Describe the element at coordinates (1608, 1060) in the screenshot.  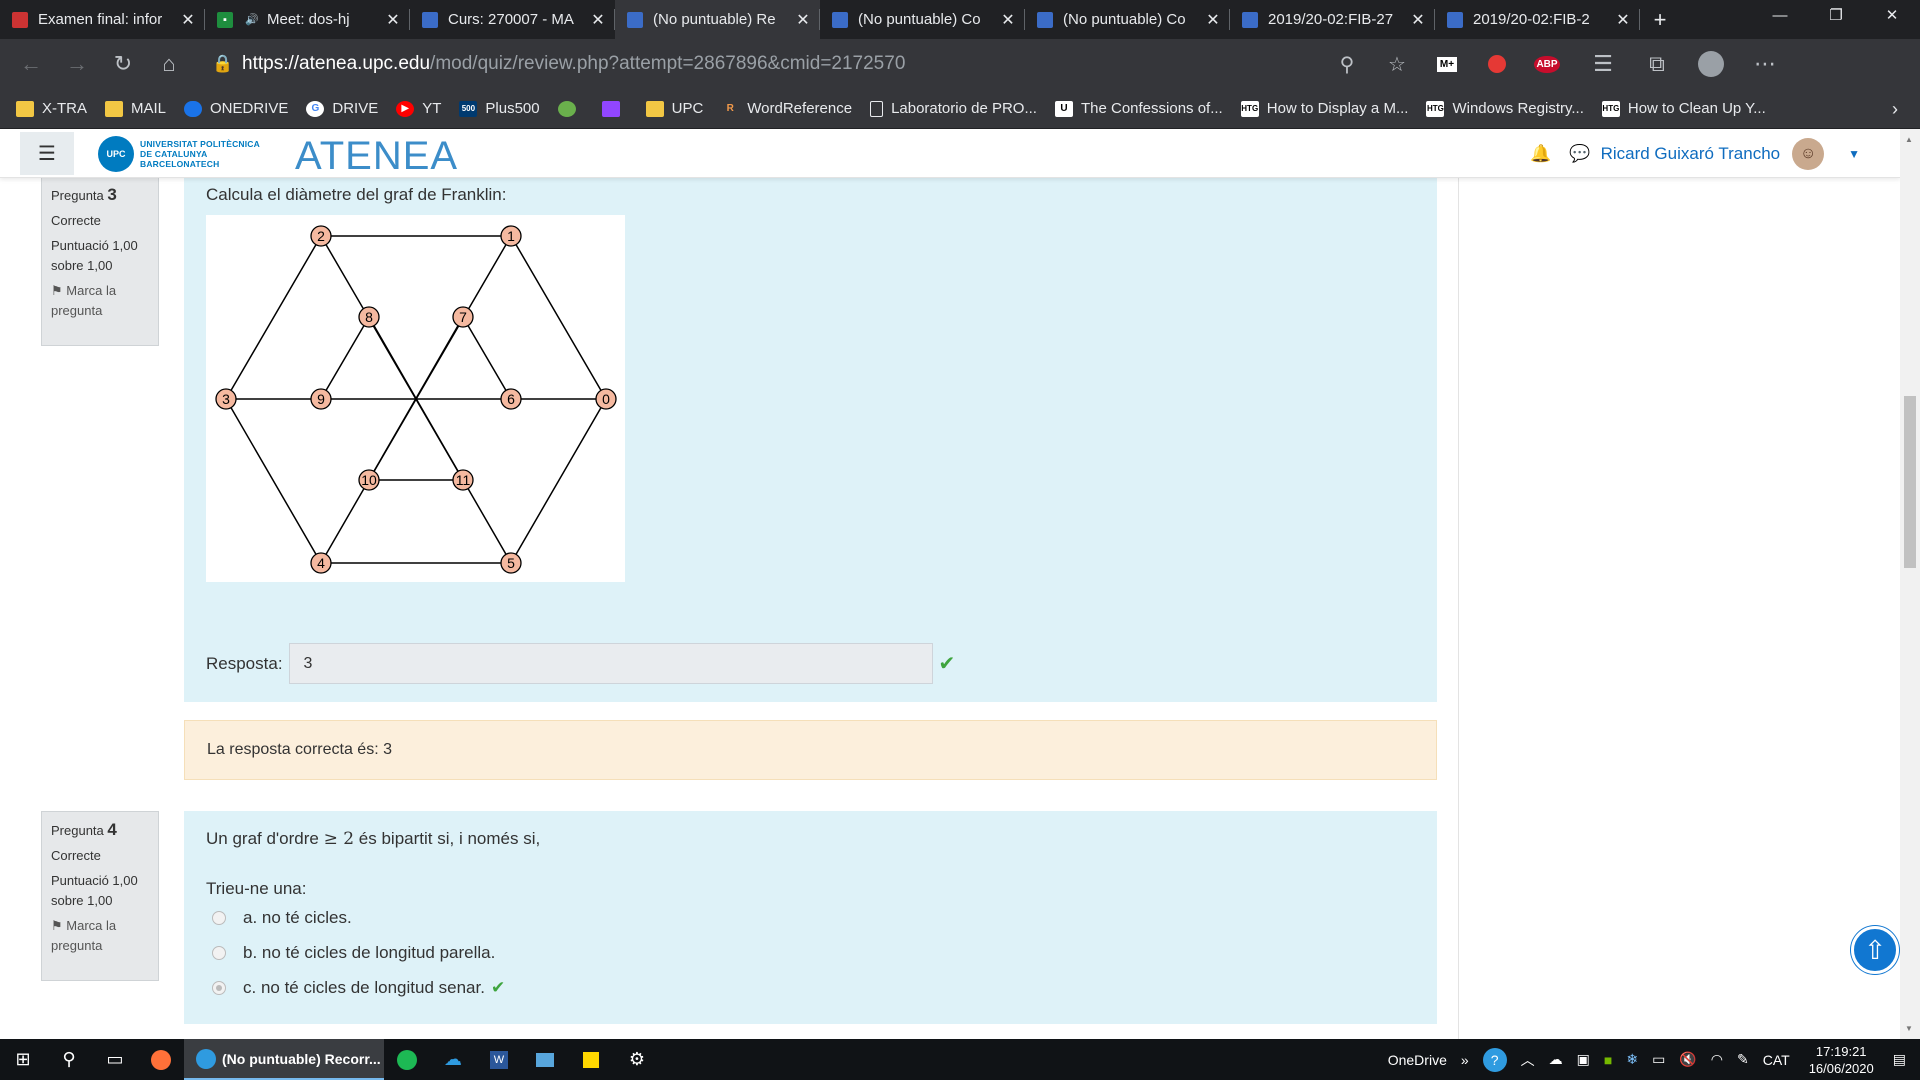
I see `nvidia-icon: ■` at that location.